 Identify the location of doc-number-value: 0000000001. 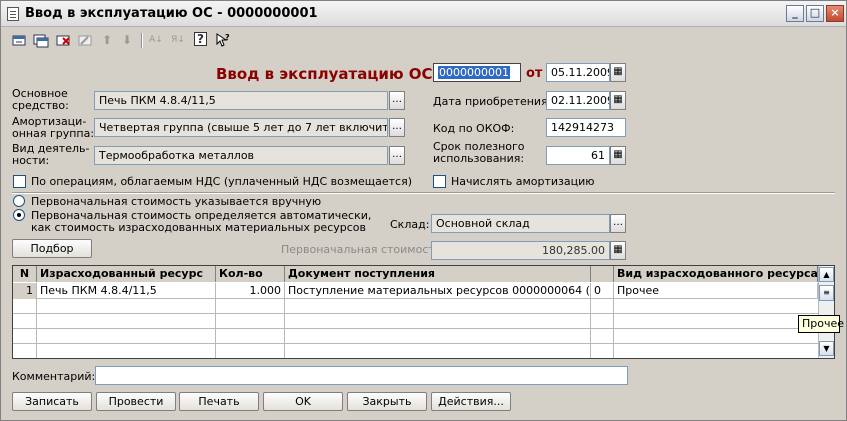
(474, 72).